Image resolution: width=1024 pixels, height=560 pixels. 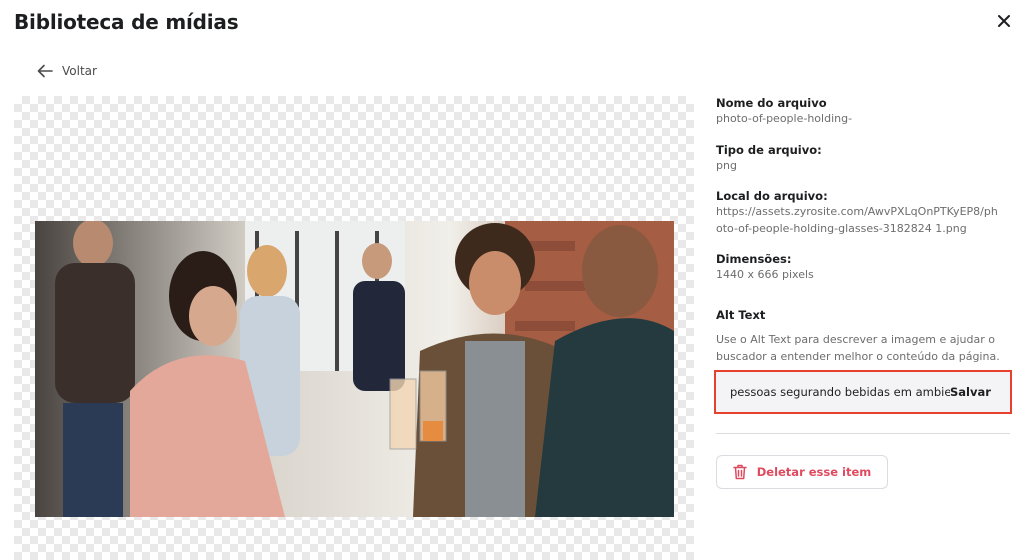 I want to click on close-button, so click(x=1004, y=21).